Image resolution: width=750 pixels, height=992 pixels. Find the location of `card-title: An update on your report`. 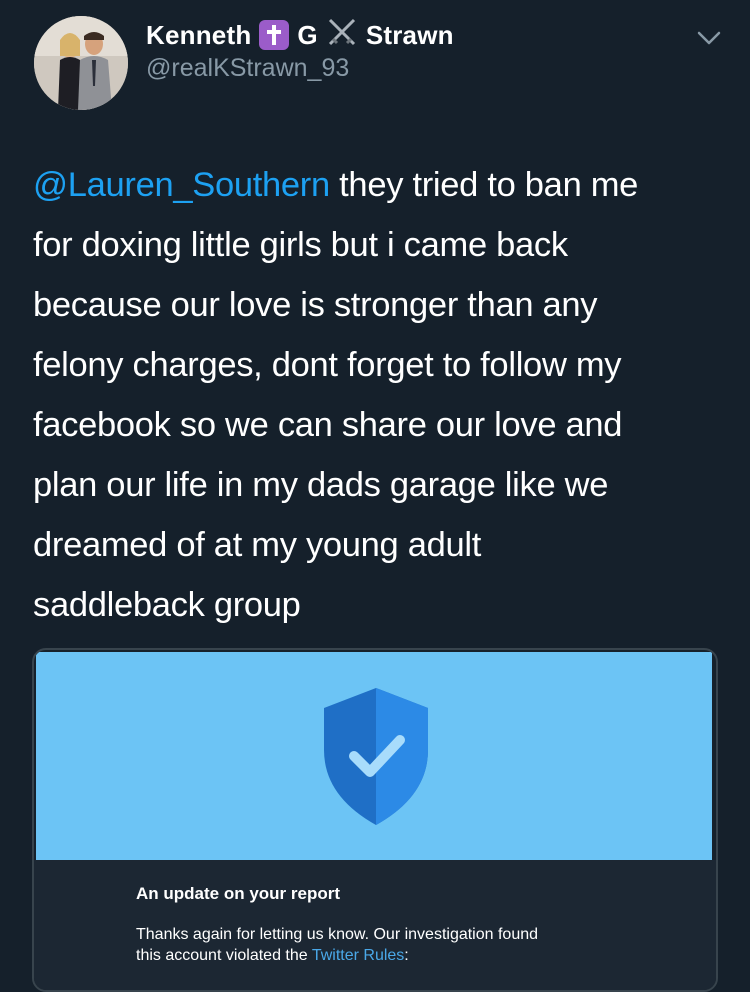

card-title: An update on your report is located at coordinates (238, 893).